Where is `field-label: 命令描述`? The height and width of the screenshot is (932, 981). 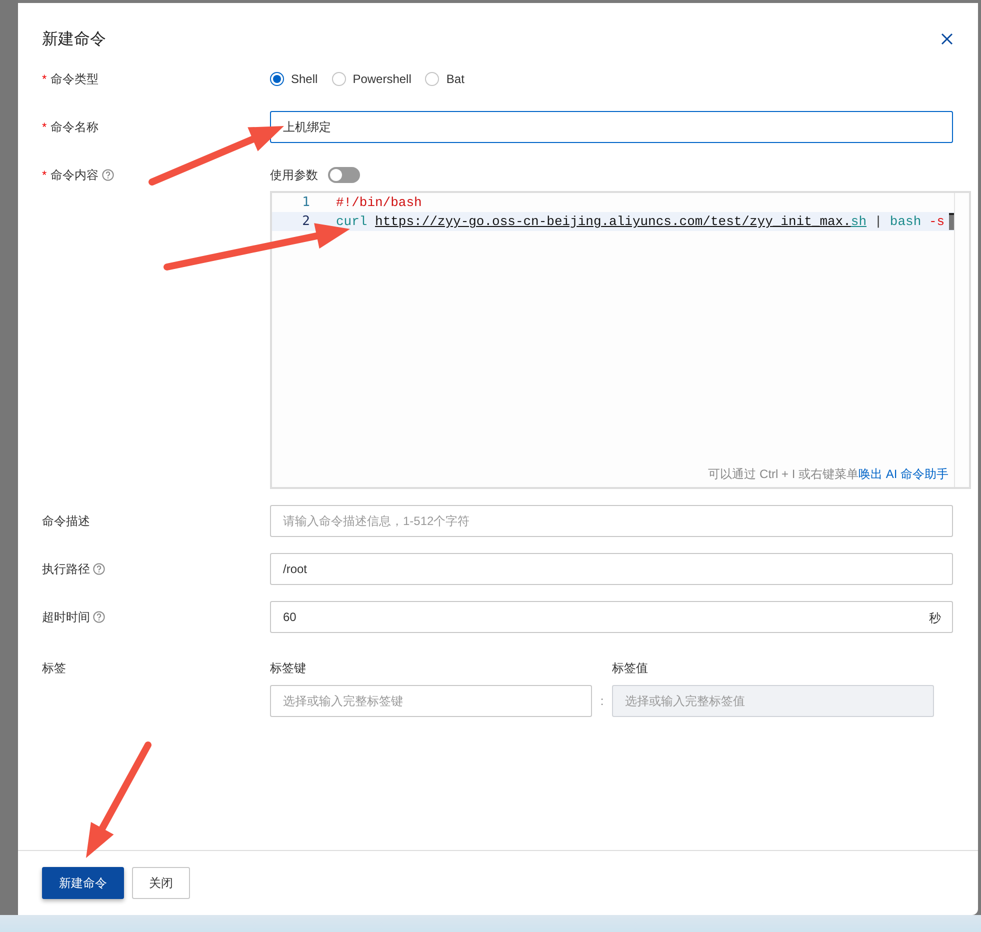
field-label: 命令描述 is located at coordinates (66, 521).